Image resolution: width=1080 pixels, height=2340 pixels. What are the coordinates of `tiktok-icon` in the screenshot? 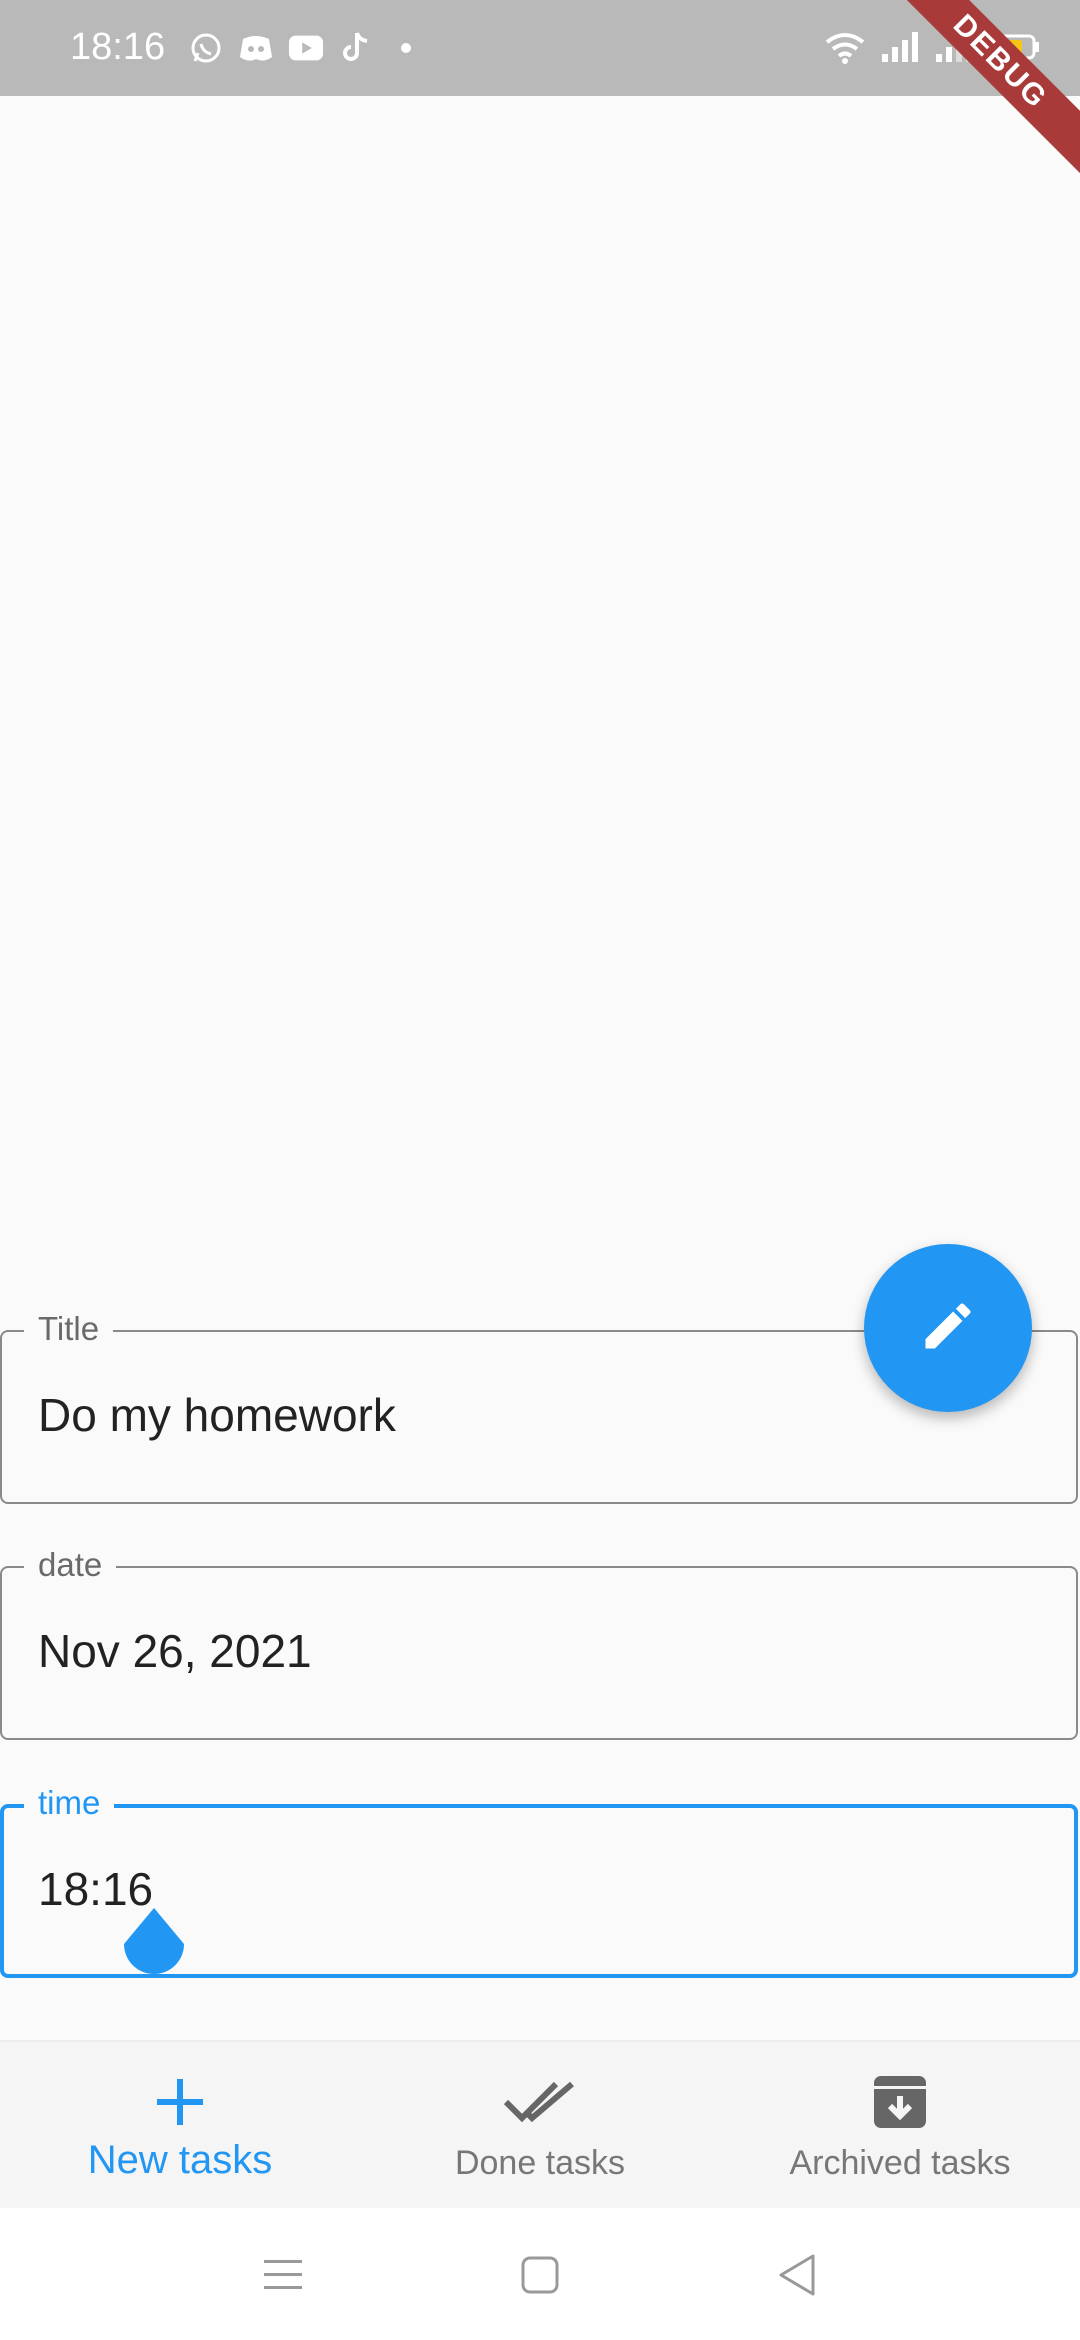 It's located at (356, 48).